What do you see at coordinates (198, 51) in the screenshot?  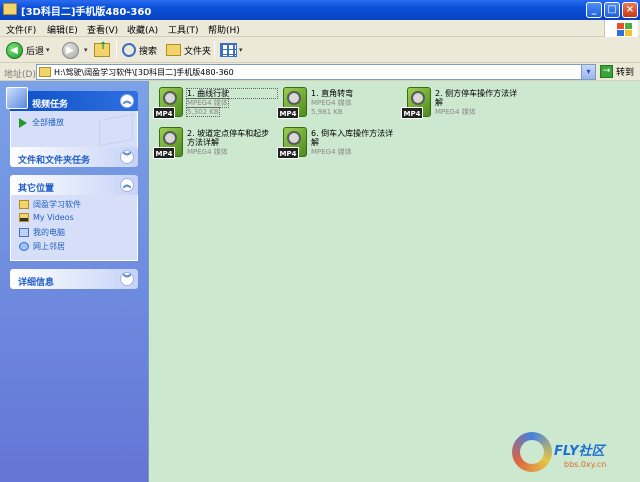 I see `folders-label: 文件夹` at bounding box center [198, 51].